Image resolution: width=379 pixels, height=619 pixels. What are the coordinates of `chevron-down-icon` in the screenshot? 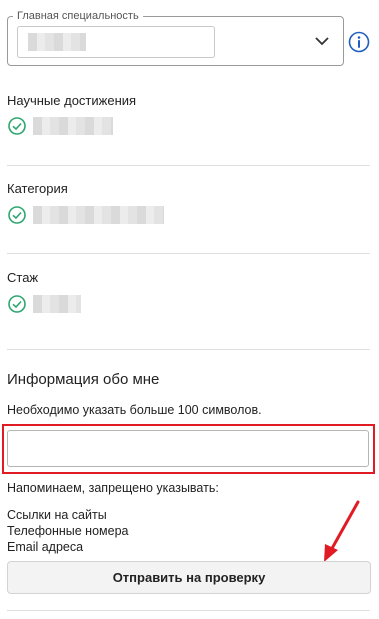 It's located at (322, 41).